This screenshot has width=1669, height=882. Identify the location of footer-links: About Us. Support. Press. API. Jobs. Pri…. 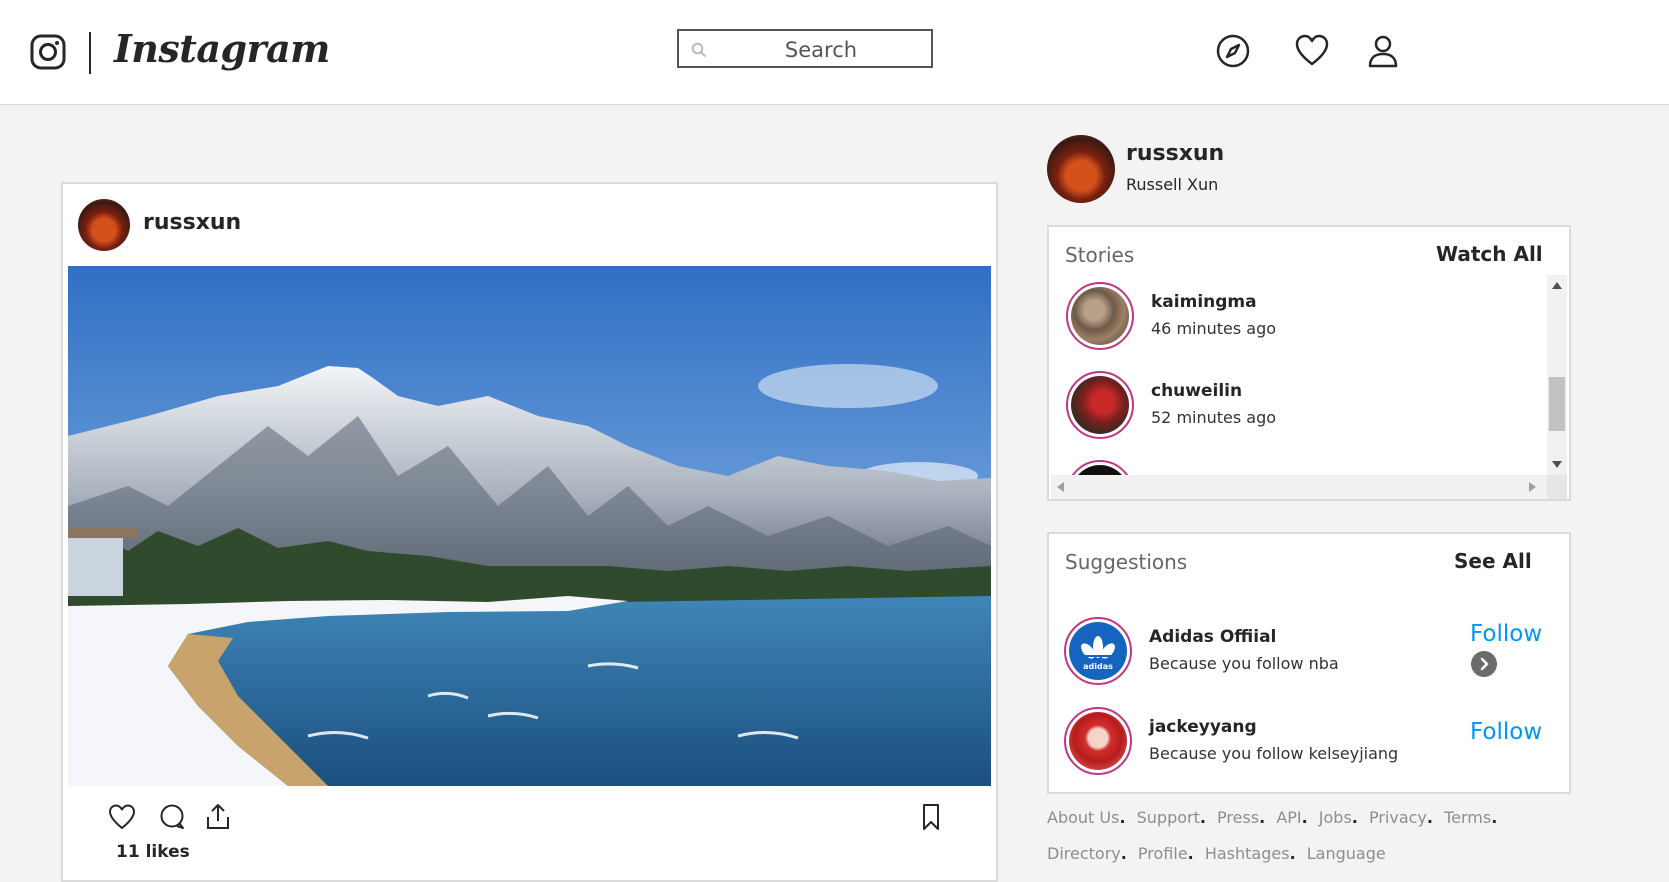
(1272, 835).